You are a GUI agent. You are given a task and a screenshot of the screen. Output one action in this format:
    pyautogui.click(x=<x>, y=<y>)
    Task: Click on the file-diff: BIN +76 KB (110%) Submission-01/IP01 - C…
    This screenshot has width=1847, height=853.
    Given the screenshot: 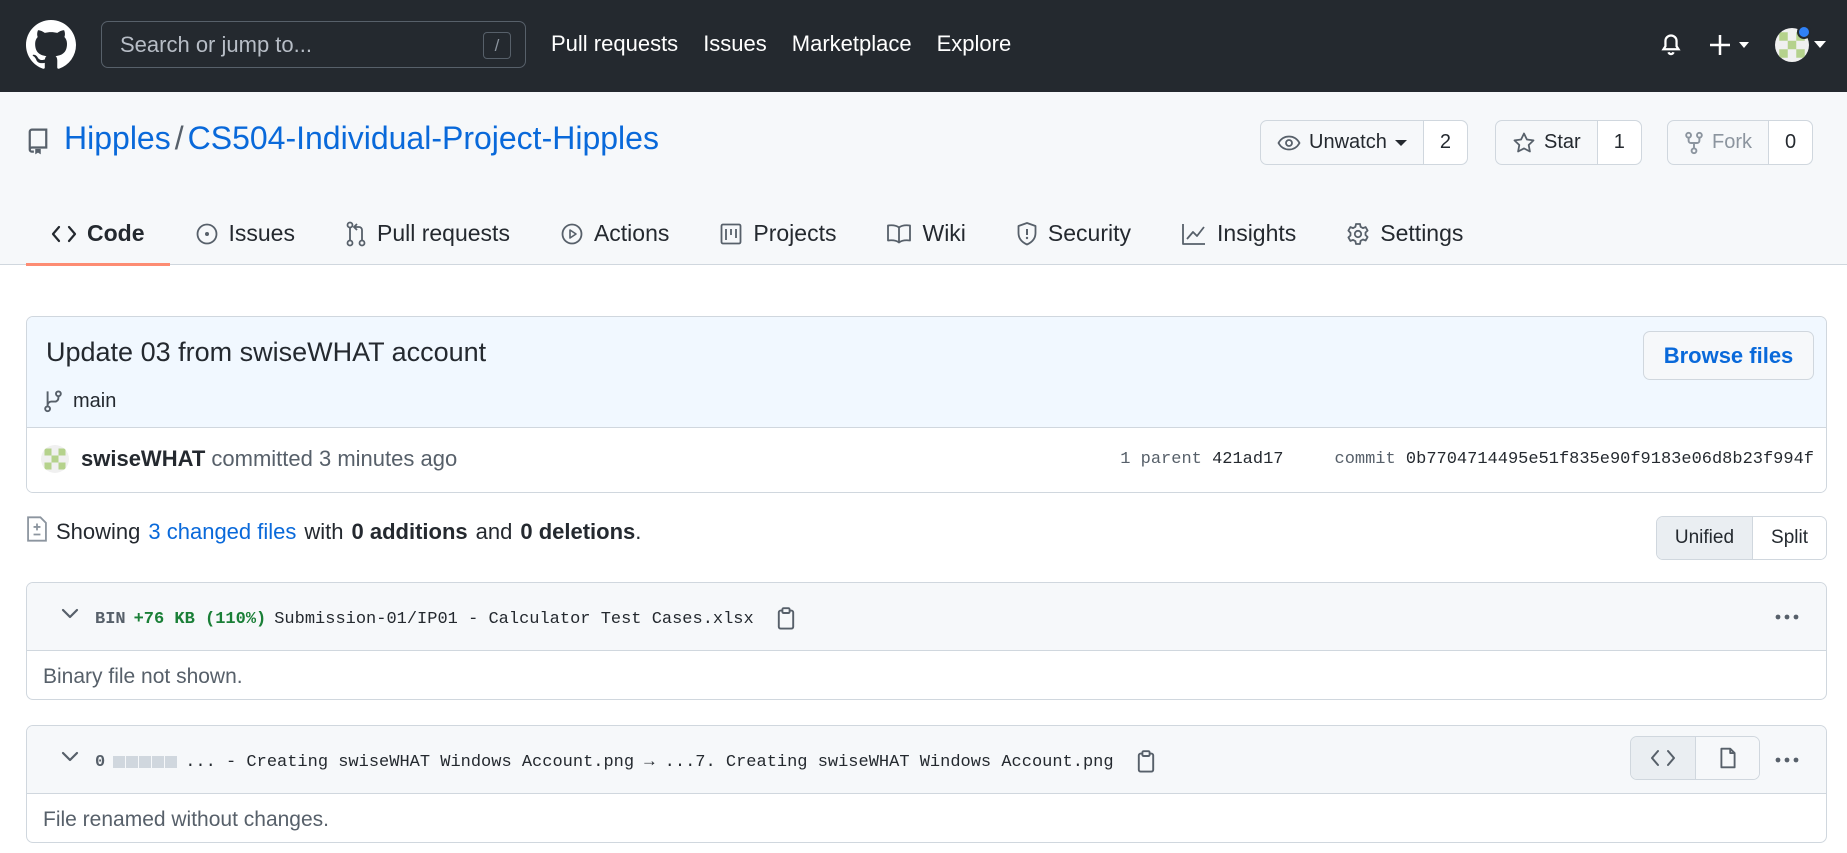 What is the action you would take?
    pyautogui.click(x=926, y=641)
    